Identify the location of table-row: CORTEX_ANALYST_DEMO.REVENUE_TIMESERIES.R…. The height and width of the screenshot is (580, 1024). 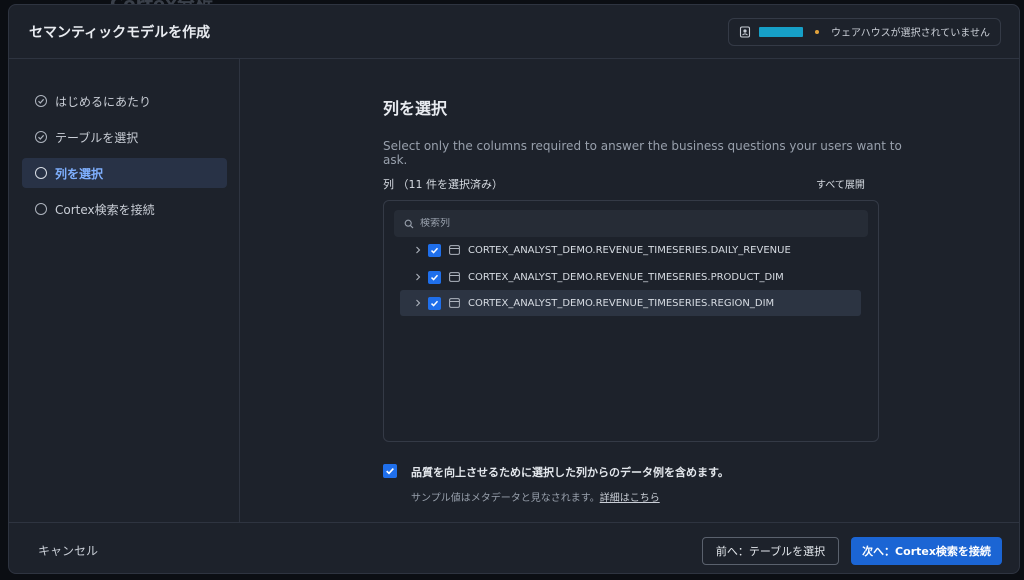
(630, 303).